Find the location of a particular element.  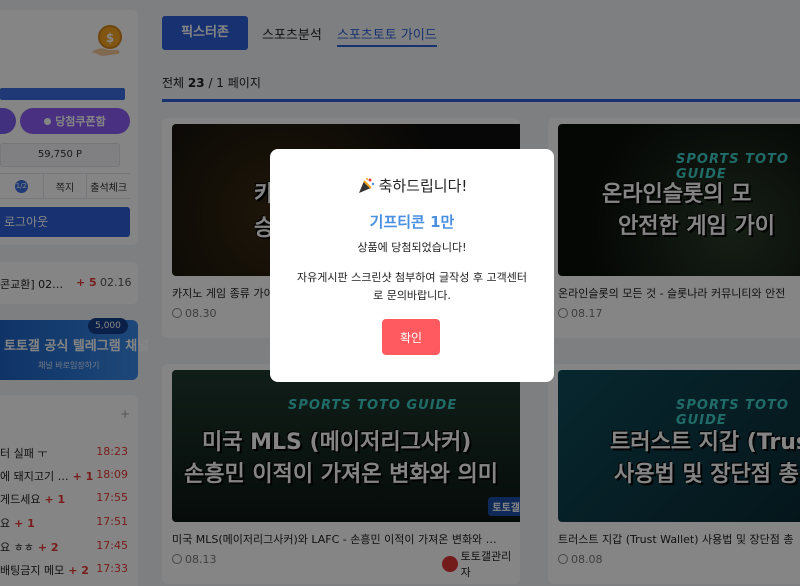

confirm-button: 확인 is located at coordinates (411, 337).